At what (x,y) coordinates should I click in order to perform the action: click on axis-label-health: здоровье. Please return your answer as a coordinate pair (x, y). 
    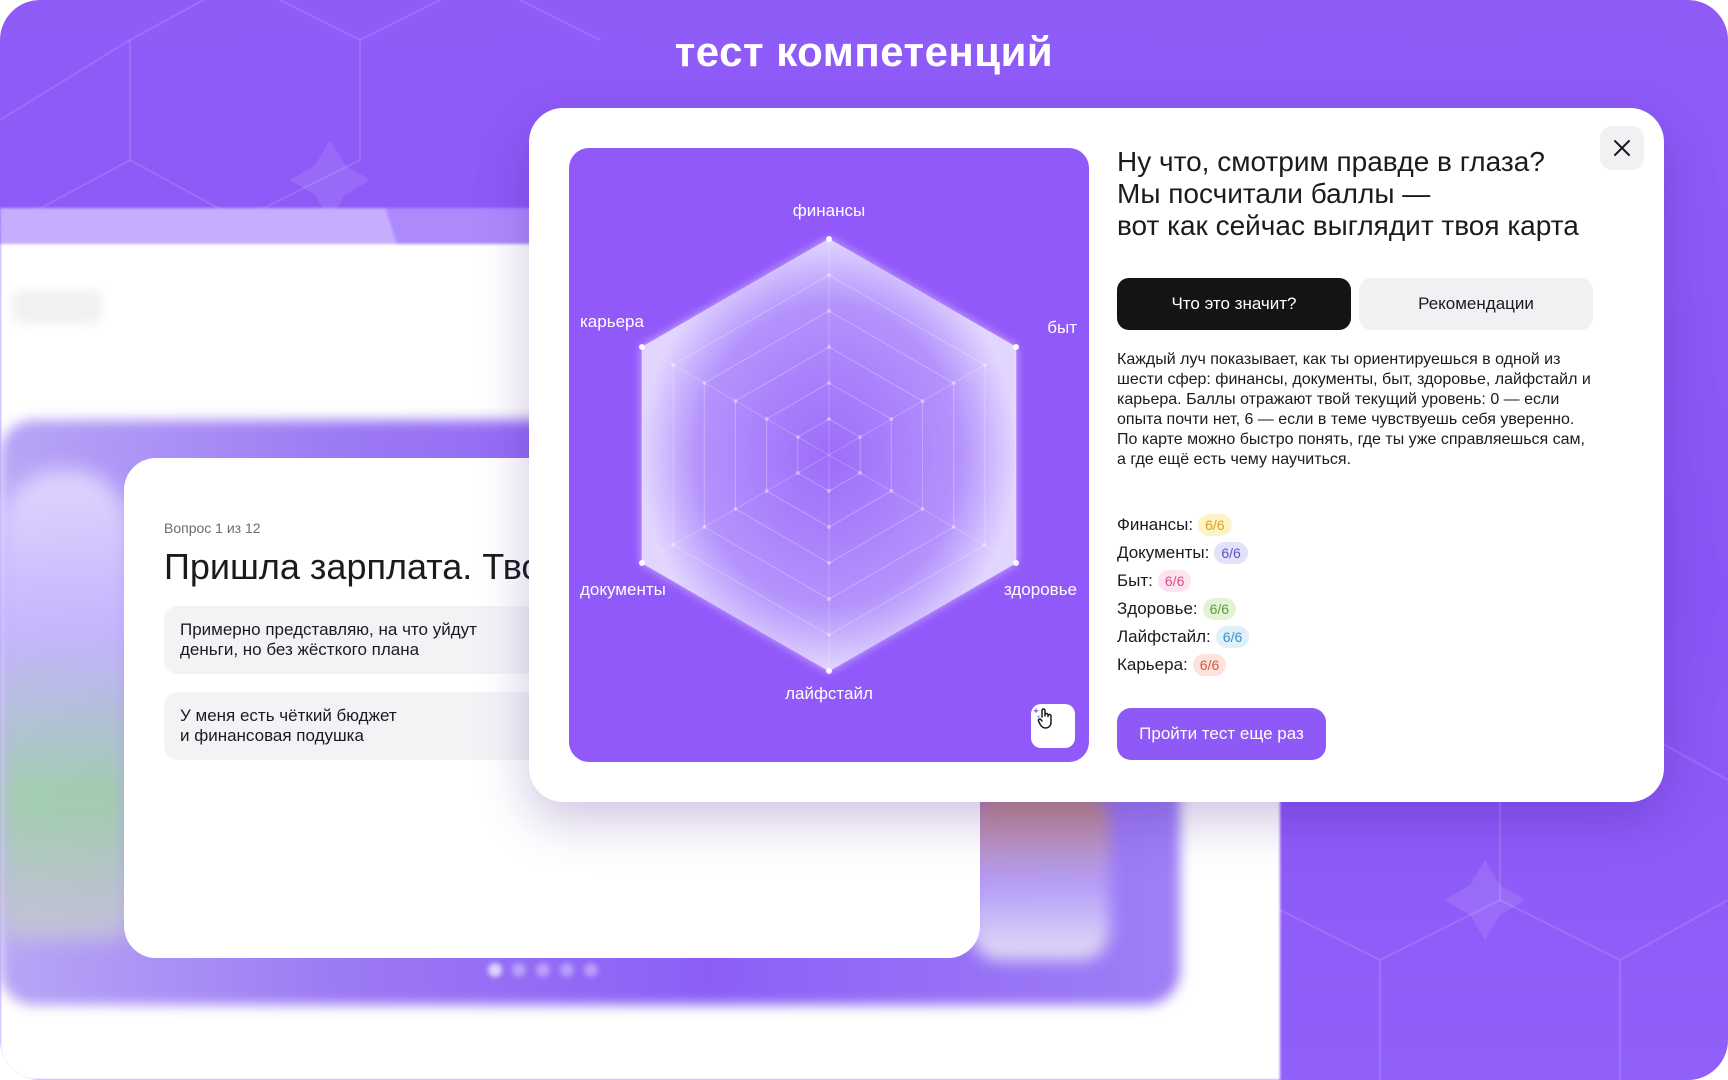
    Looking at the image, I should click on (1040, 589).